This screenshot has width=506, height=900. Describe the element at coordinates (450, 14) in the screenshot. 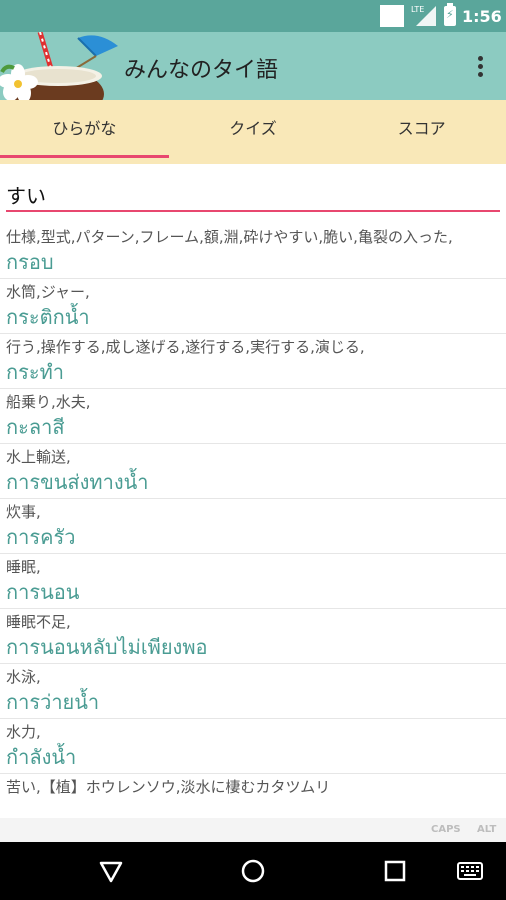

I see `battery-icon: ⚡` at that location.